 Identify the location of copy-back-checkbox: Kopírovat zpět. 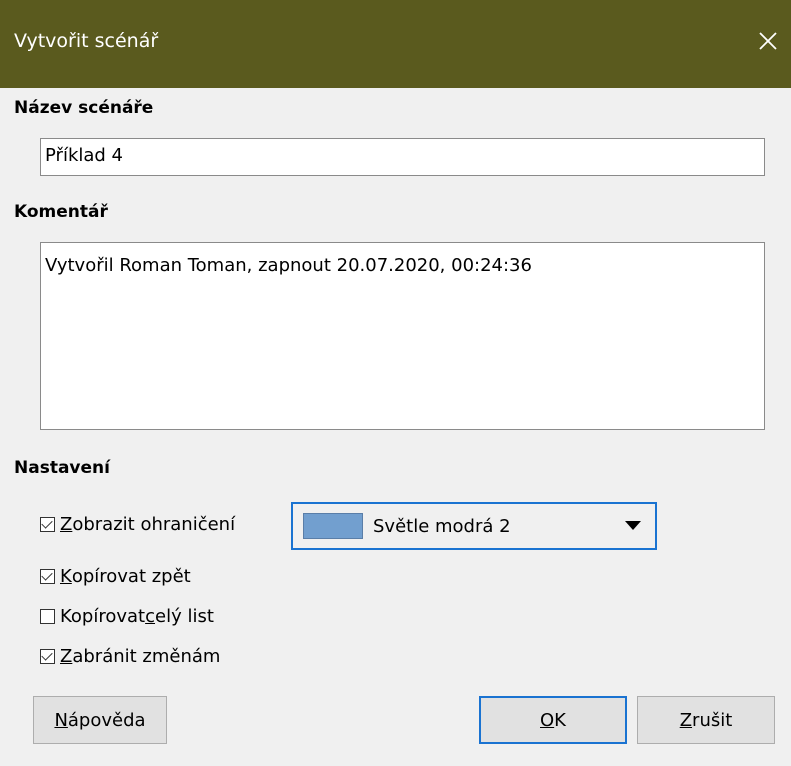
(115, 576).